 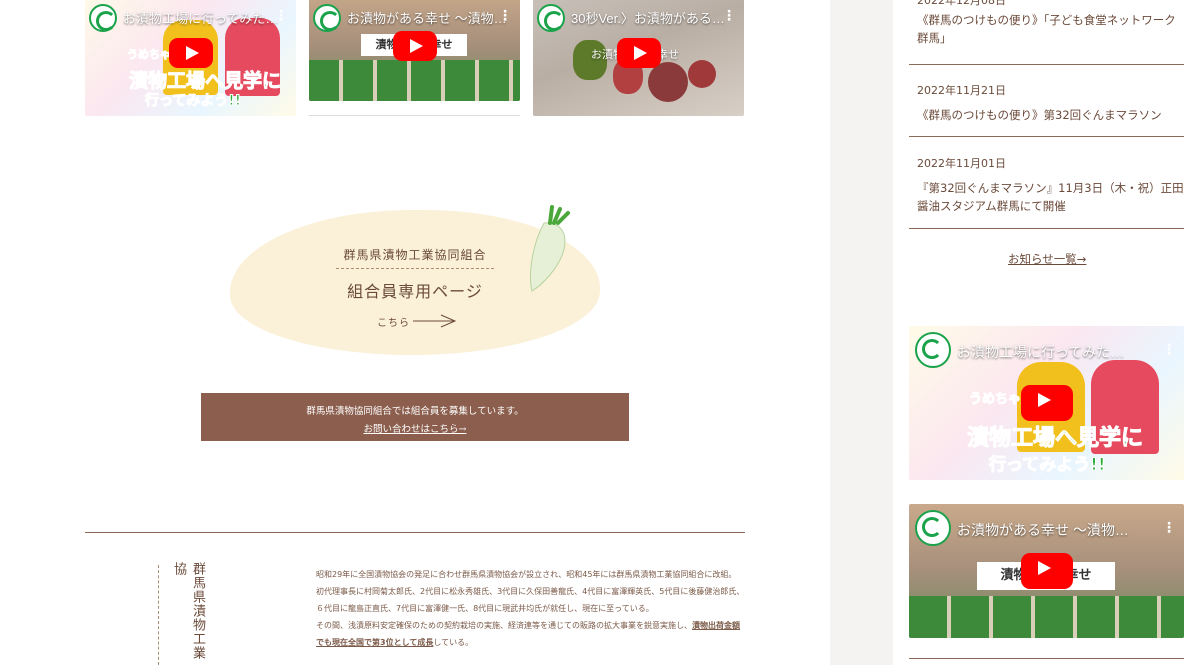 I want to click on member-page-link: こちら, so click(x=393, y=321).